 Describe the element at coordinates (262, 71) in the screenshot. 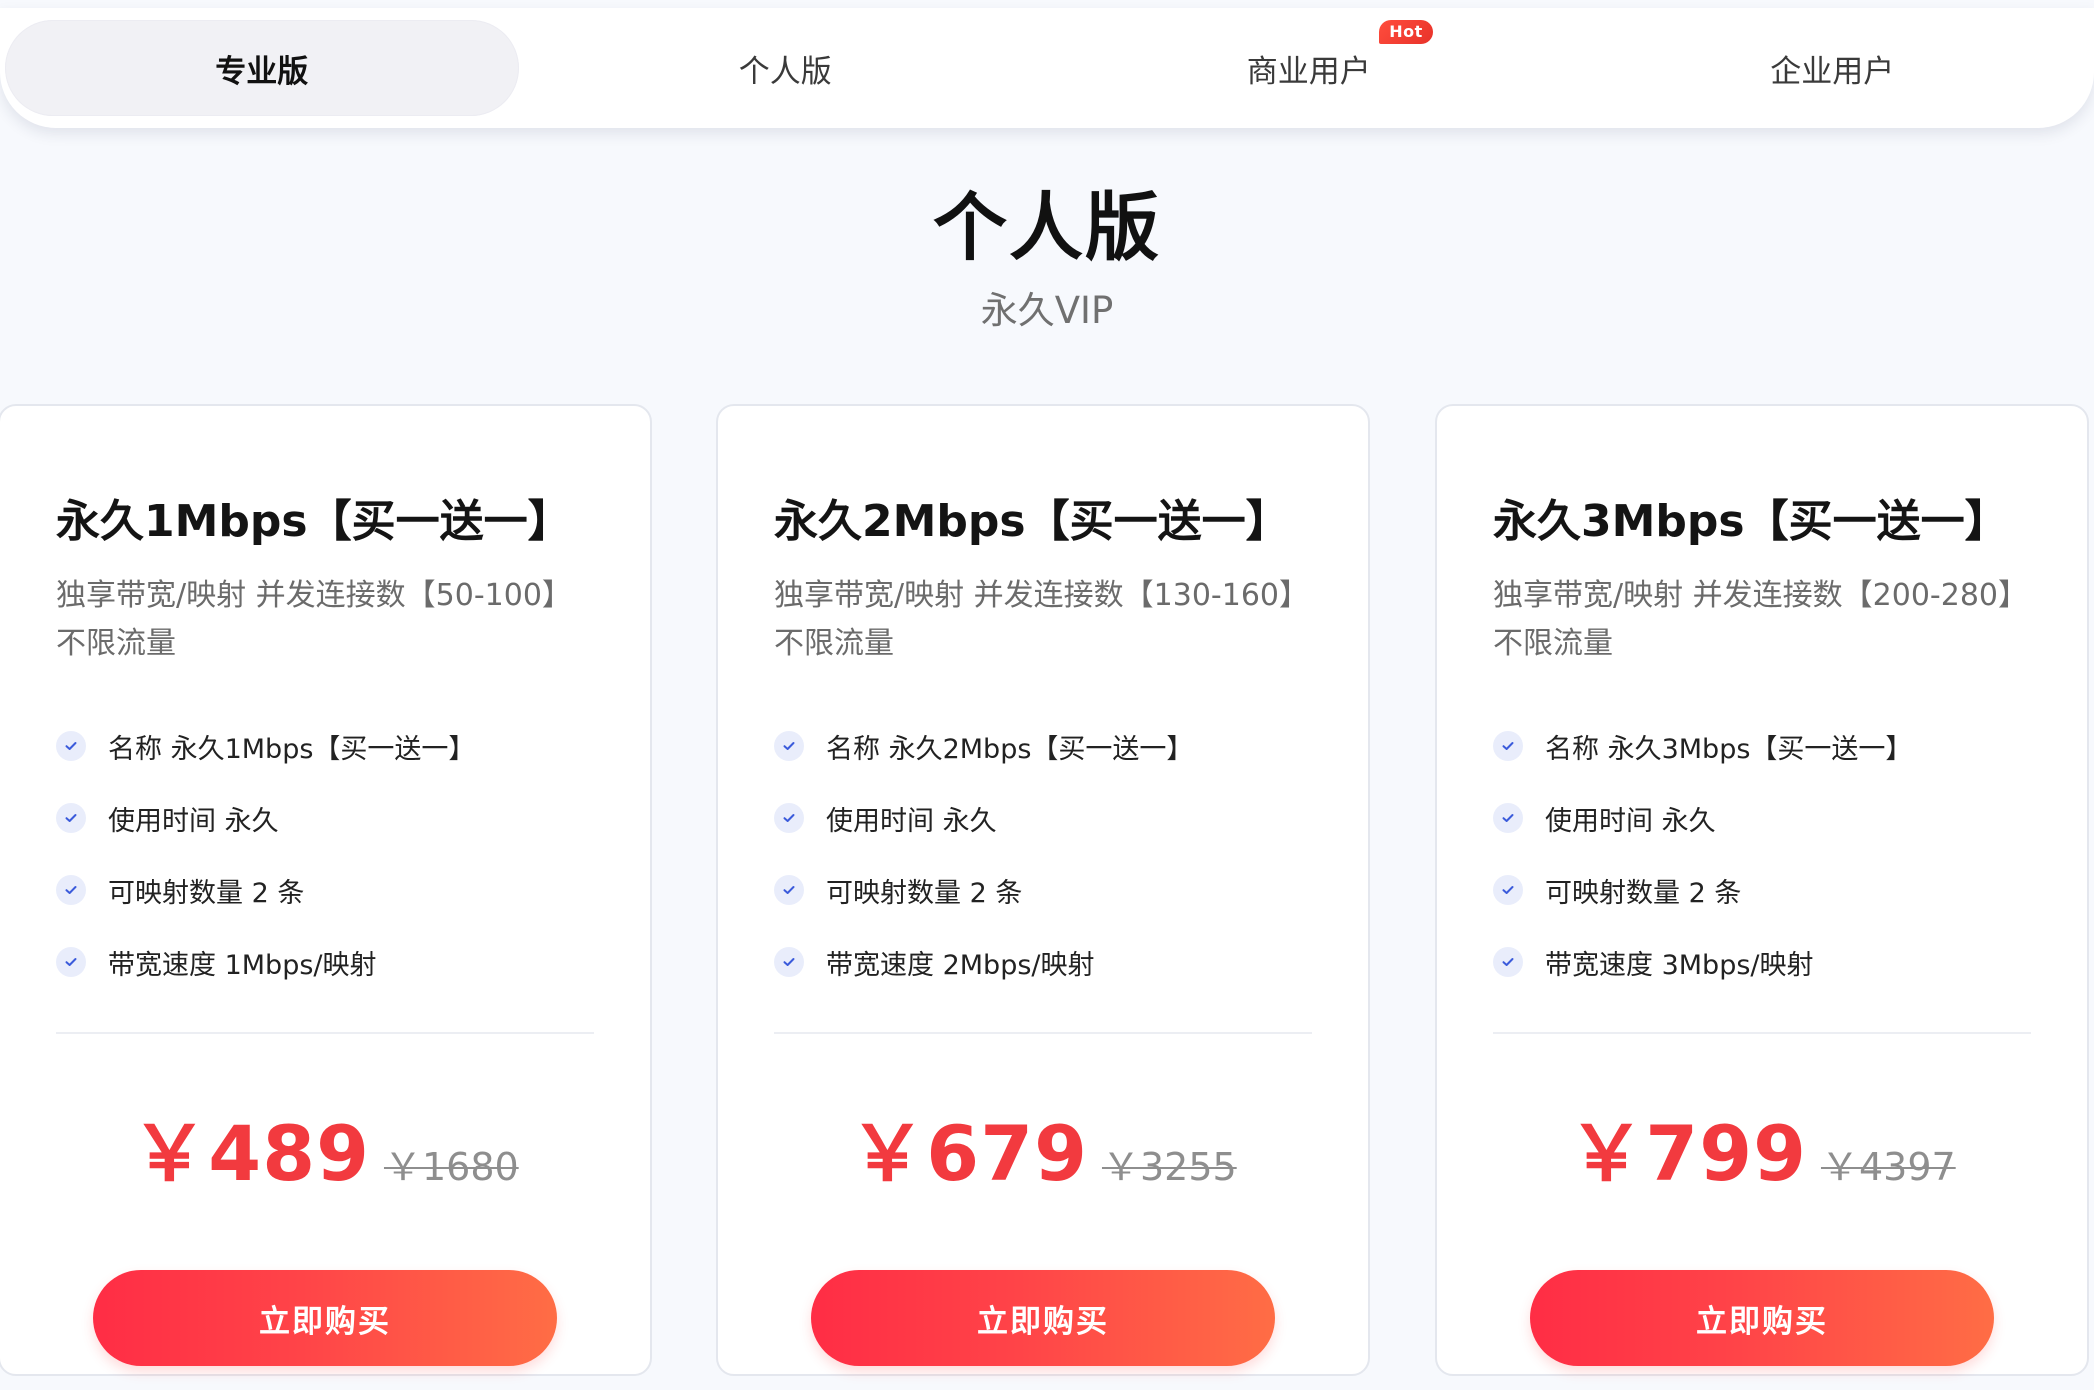

I see `tab-label: 专业版` at that location.